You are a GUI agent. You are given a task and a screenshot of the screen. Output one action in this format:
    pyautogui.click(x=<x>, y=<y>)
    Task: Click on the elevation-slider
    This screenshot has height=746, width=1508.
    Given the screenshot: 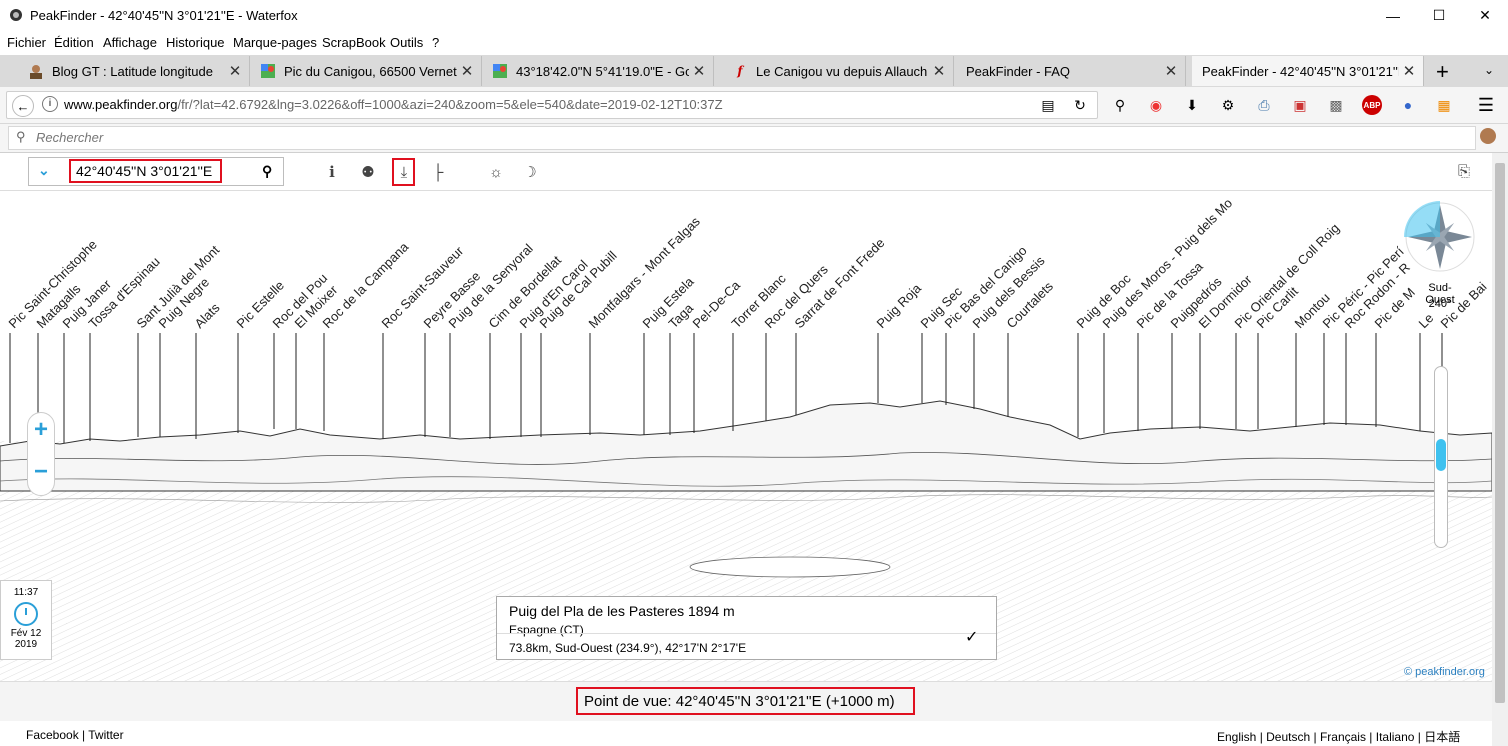 What is the action you would take?
    pyautogui.click(x=1441, y=457)
    